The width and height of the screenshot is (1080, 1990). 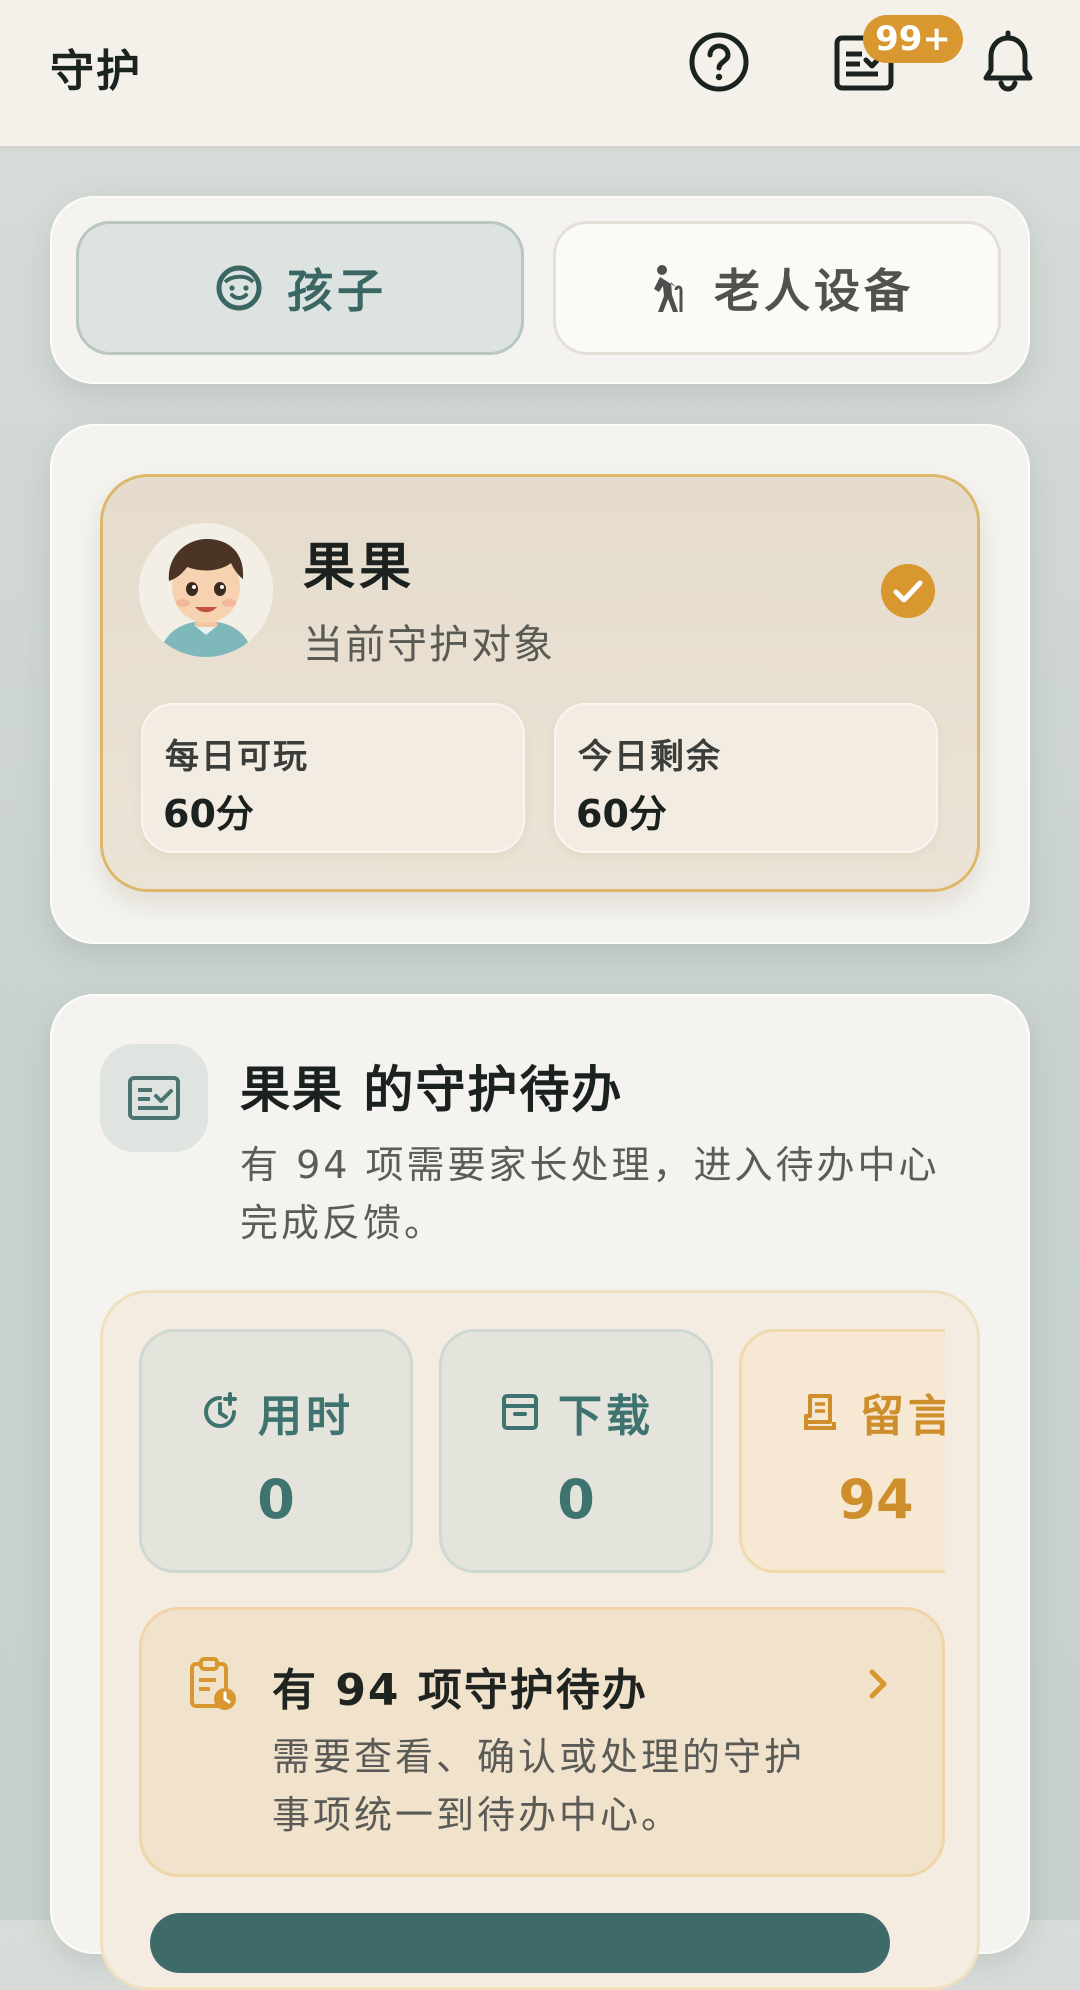 What do you see at coordinates (842, 1451) in the screenshot?
I see `metric-messages: 留言 94` at bounding box center [842, 1451].